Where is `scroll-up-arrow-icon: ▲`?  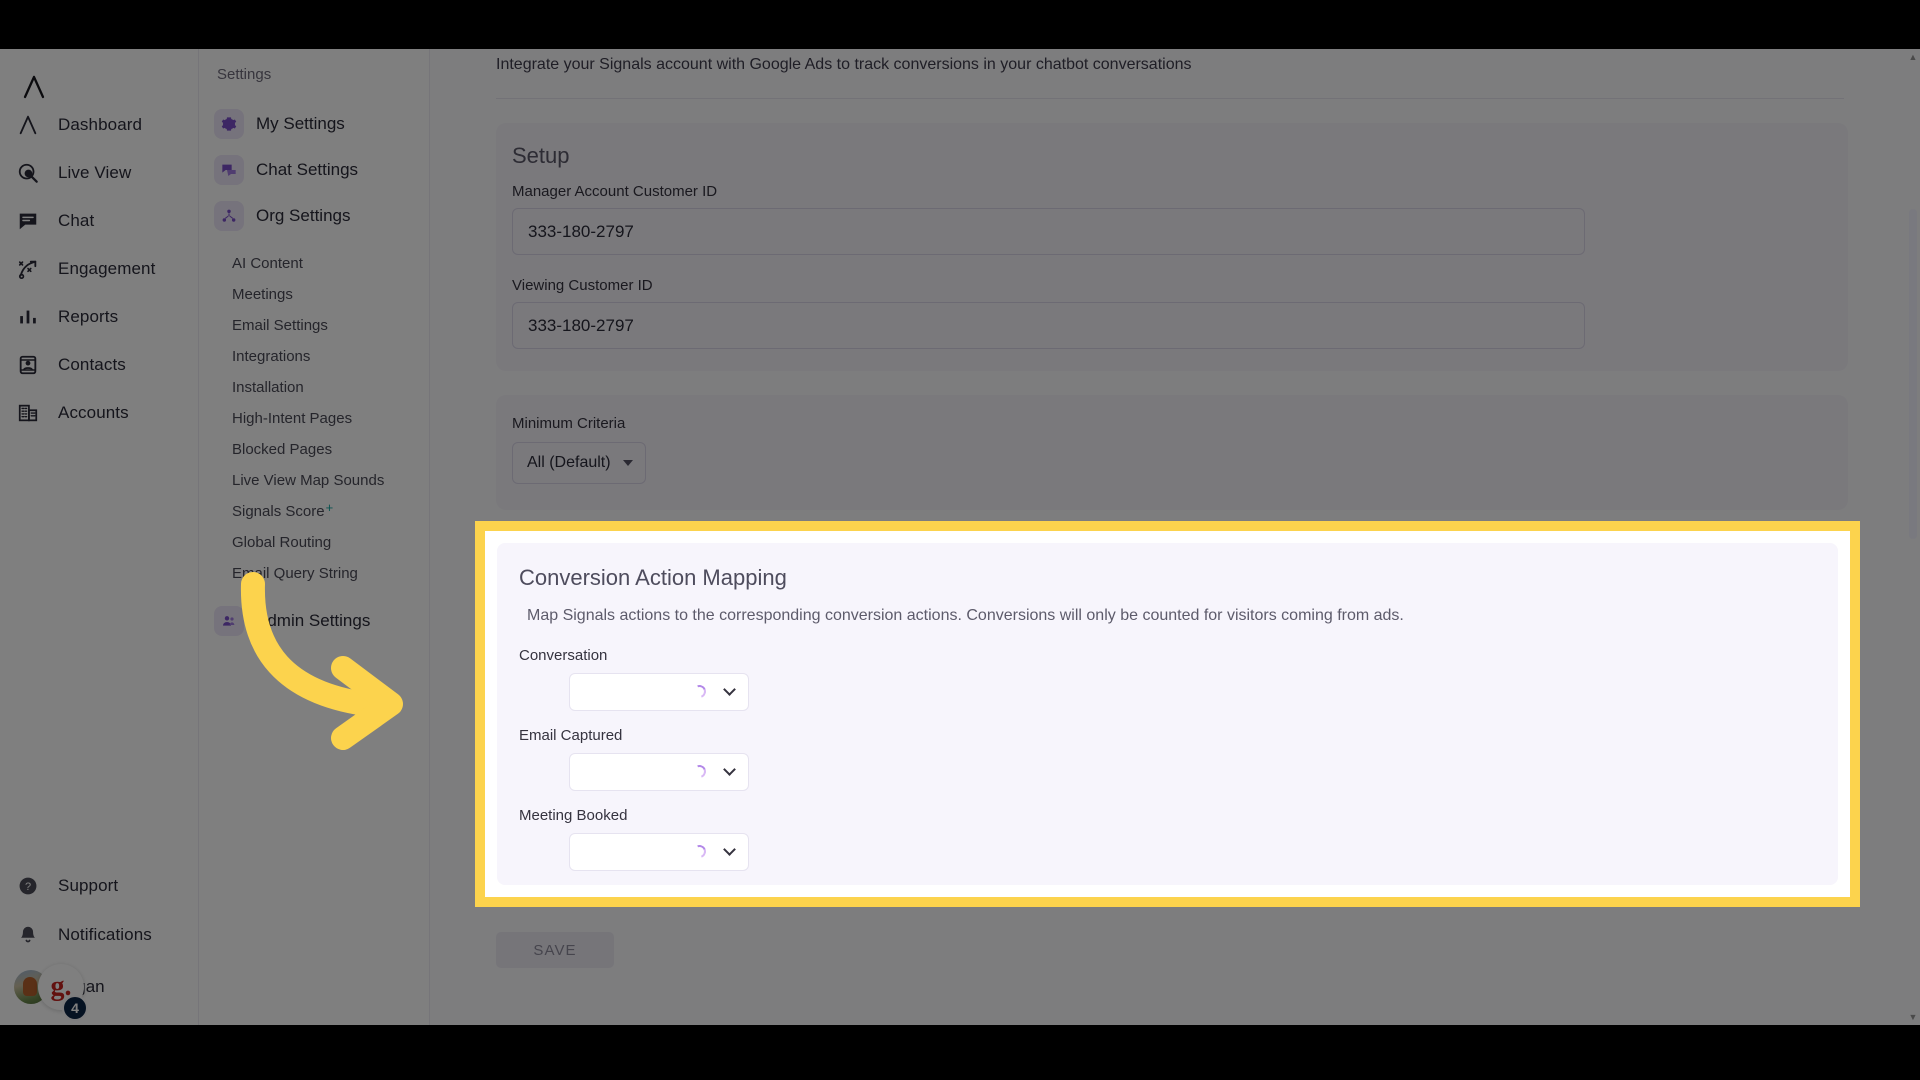 scroll-up-arrow-icon: ▲ is located at coordinates (1913, 57).